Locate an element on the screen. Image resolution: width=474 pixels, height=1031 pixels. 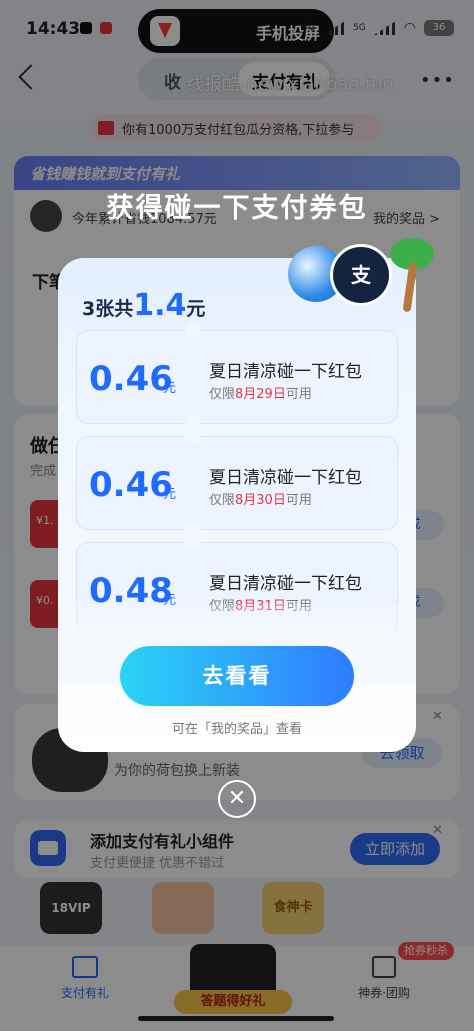
coupon-validity: 仅限8月29日可用 is located at coordinates (260, 392).